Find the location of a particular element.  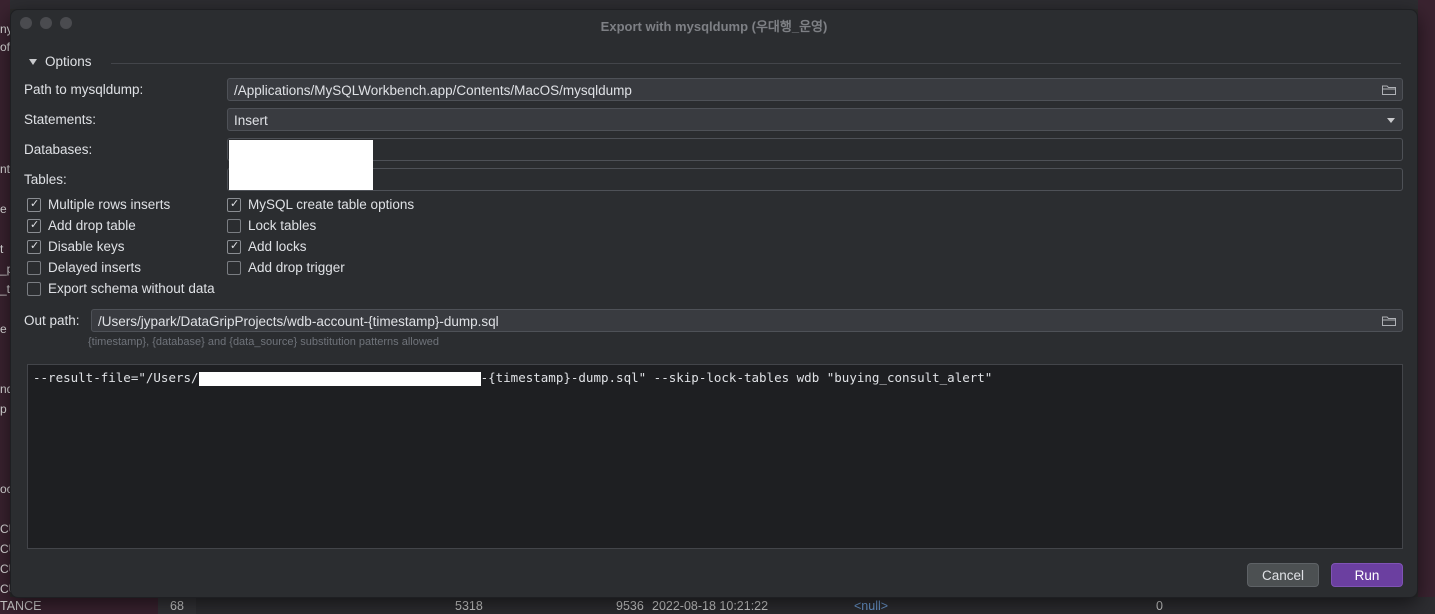

databases-field is located at coordinates (815, 149).